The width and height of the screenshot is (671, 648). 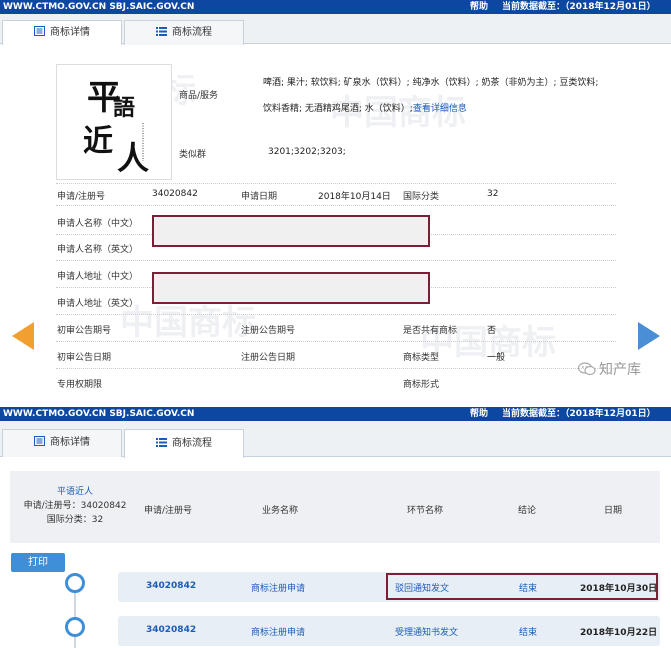 What do you see at coordinates (74, 492) in the screenshot?
I see `summary-trademark-name: 平语近人` at bounding box center [74, 492].